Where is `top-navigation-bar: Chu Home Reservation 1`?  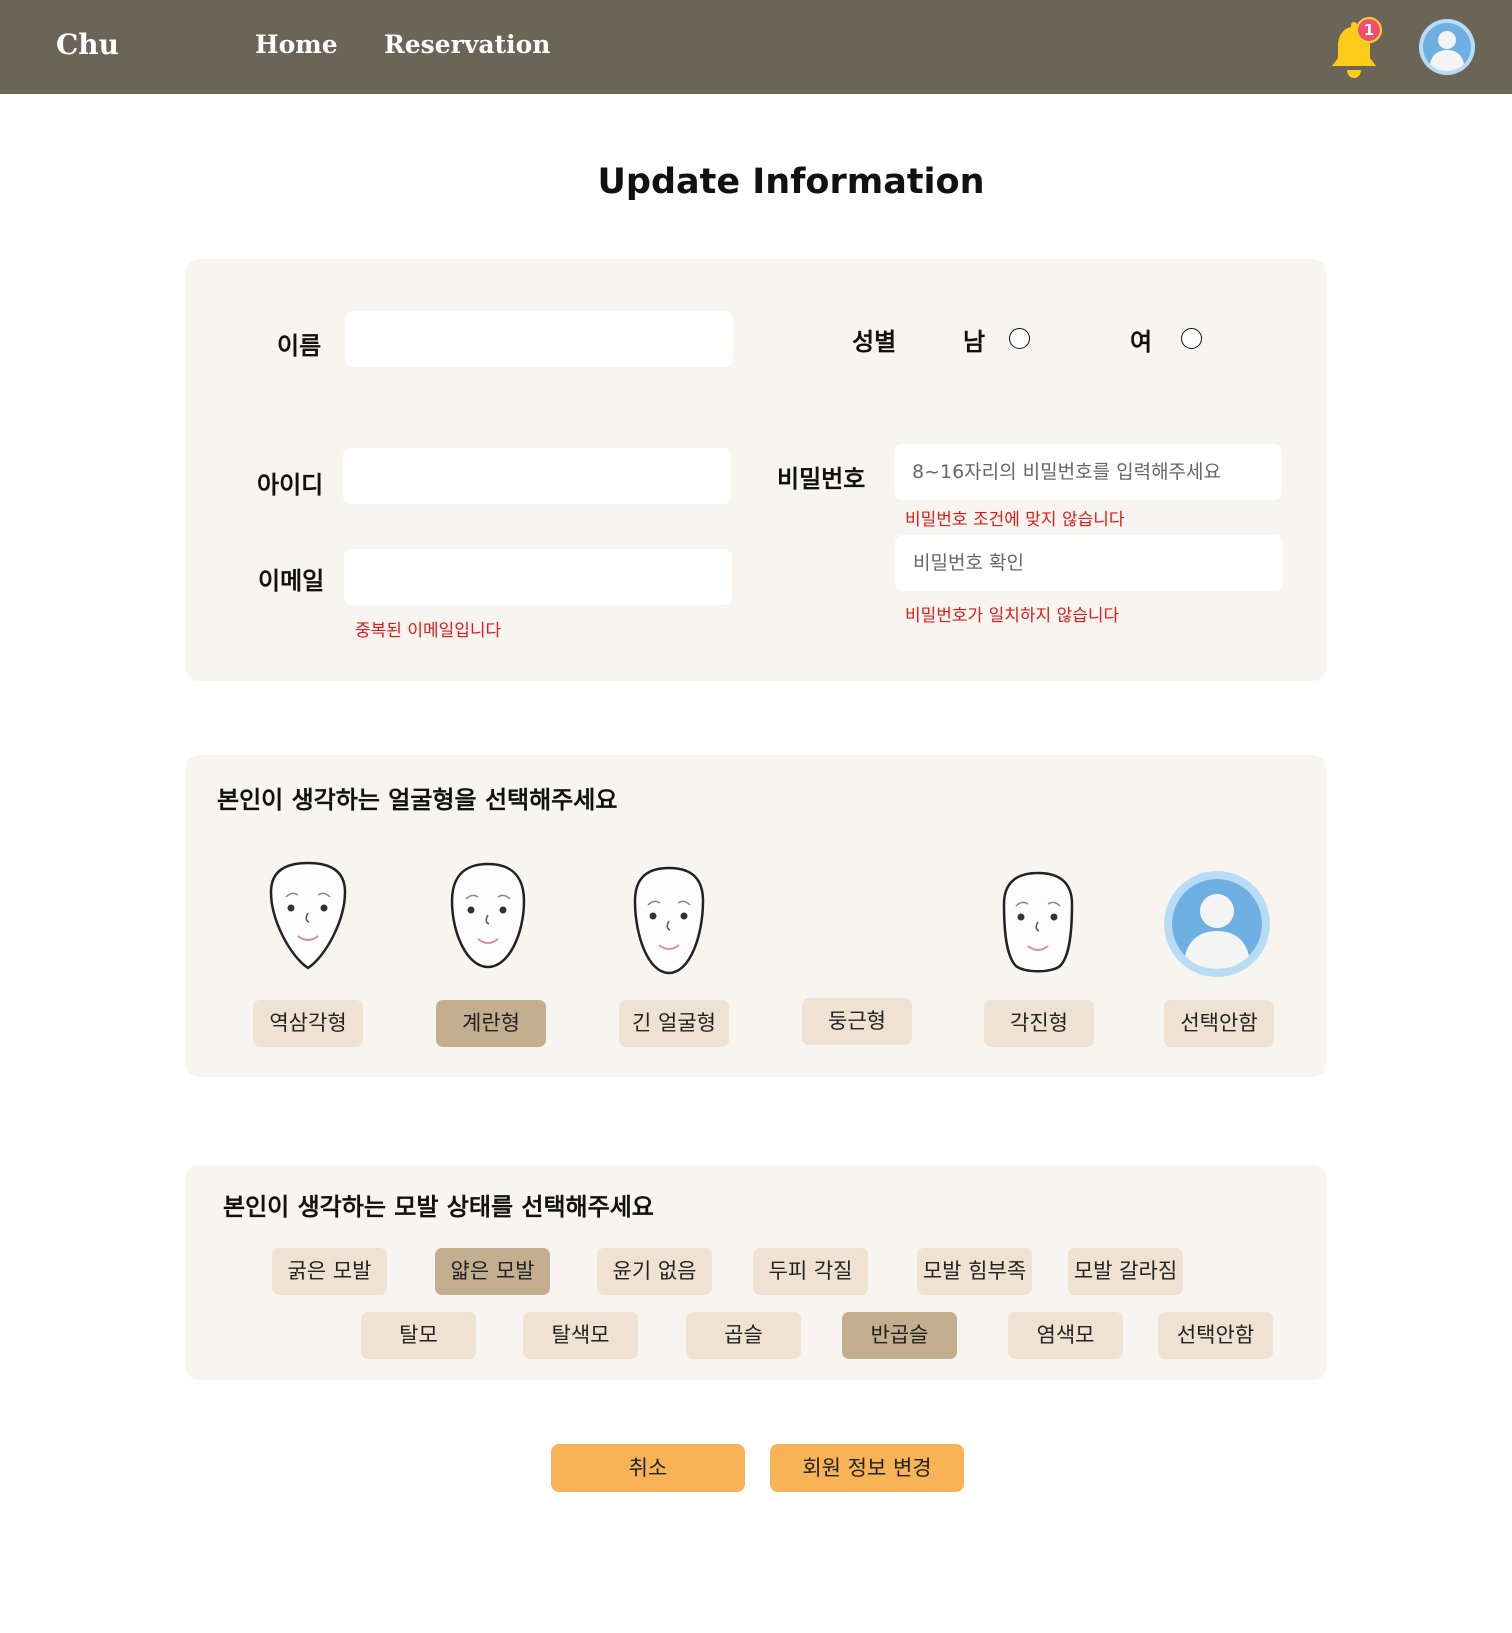 top-navigation-bar: Chu Home Reservation 1 is located at coordinates (756, 47).